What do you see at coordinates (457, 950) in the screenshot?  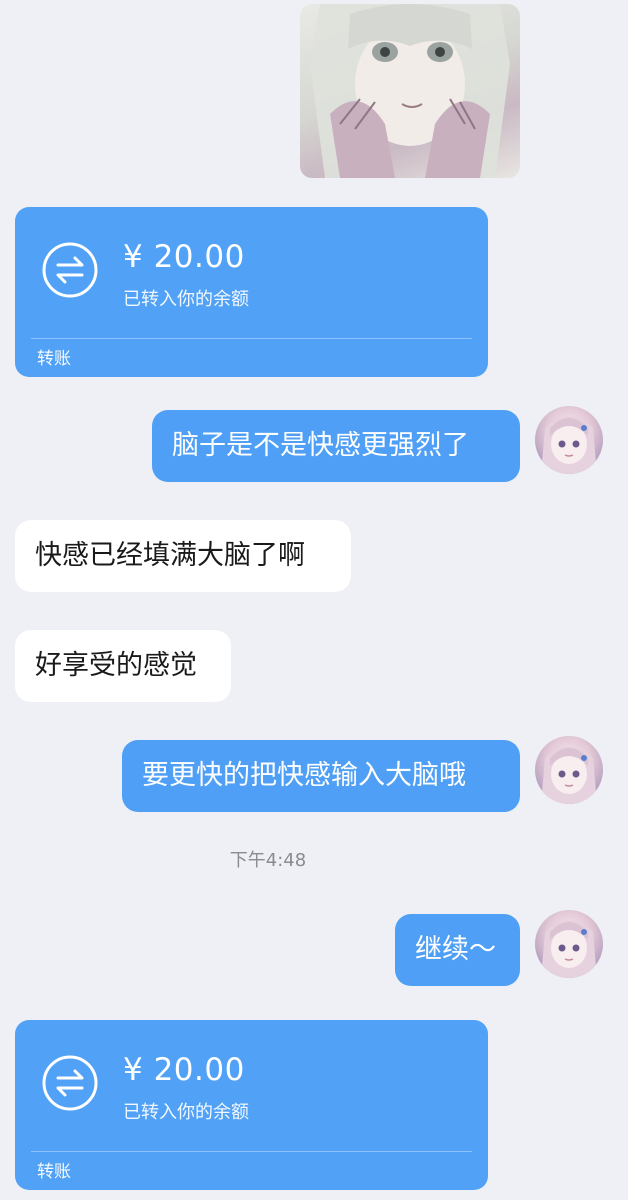 I see `message-bubble-self: 继续～` at bounding box center [457, 950].